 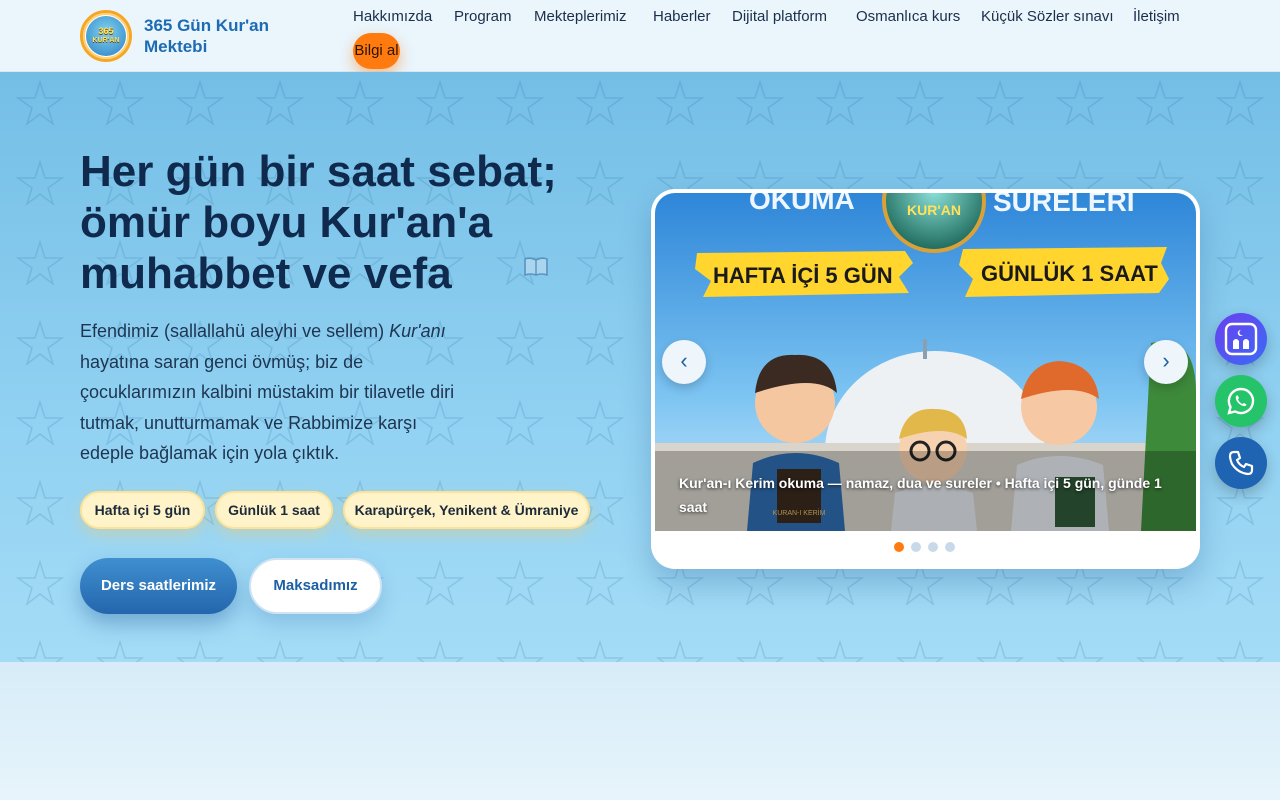 I want to click on lead-emphasis: Kur'anı, so click(x=417, y=331).